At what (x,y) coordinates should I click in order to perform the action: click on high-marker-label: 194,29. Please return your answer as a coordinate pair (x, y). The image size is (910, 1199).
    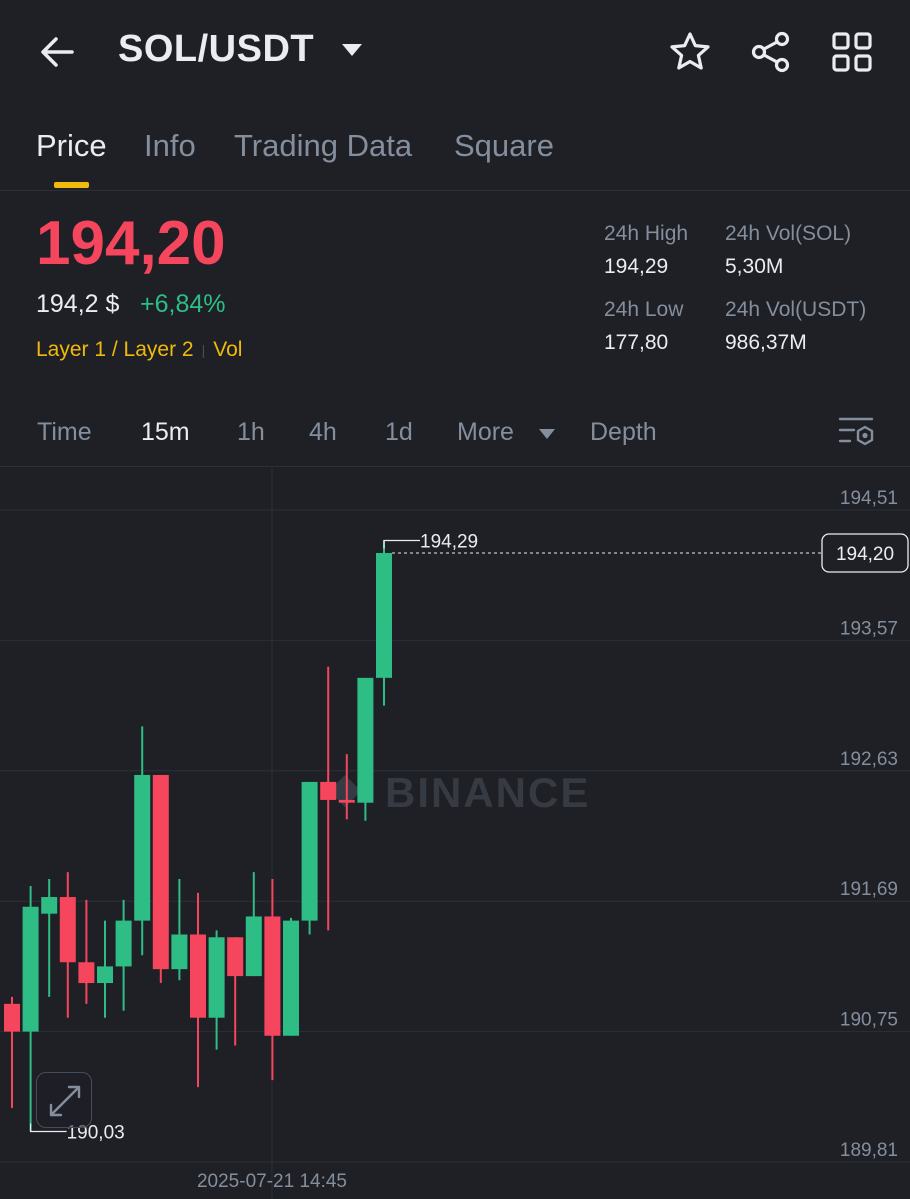
    Looking at the image, I should click on (449, 542).